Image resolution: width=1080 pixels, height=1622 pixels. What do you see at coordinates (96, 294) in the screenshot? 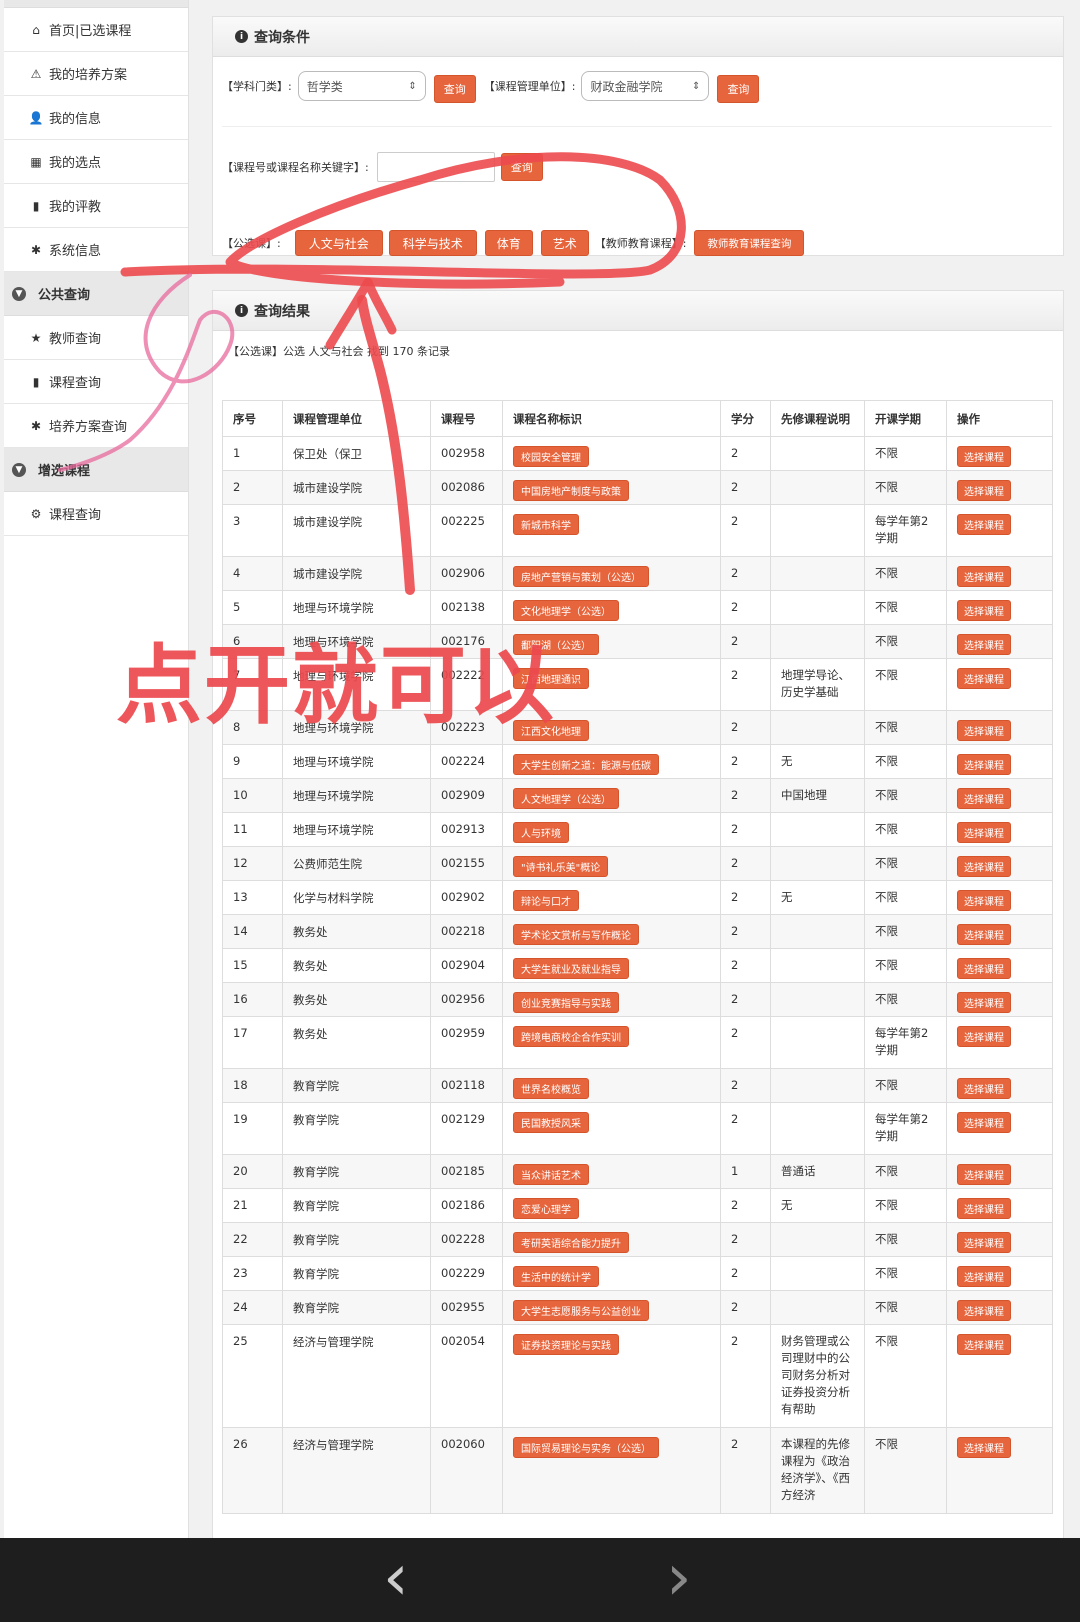
I see `sidebar-section-public-query: ▼ 公共查询` at bounding box center [96, 294].